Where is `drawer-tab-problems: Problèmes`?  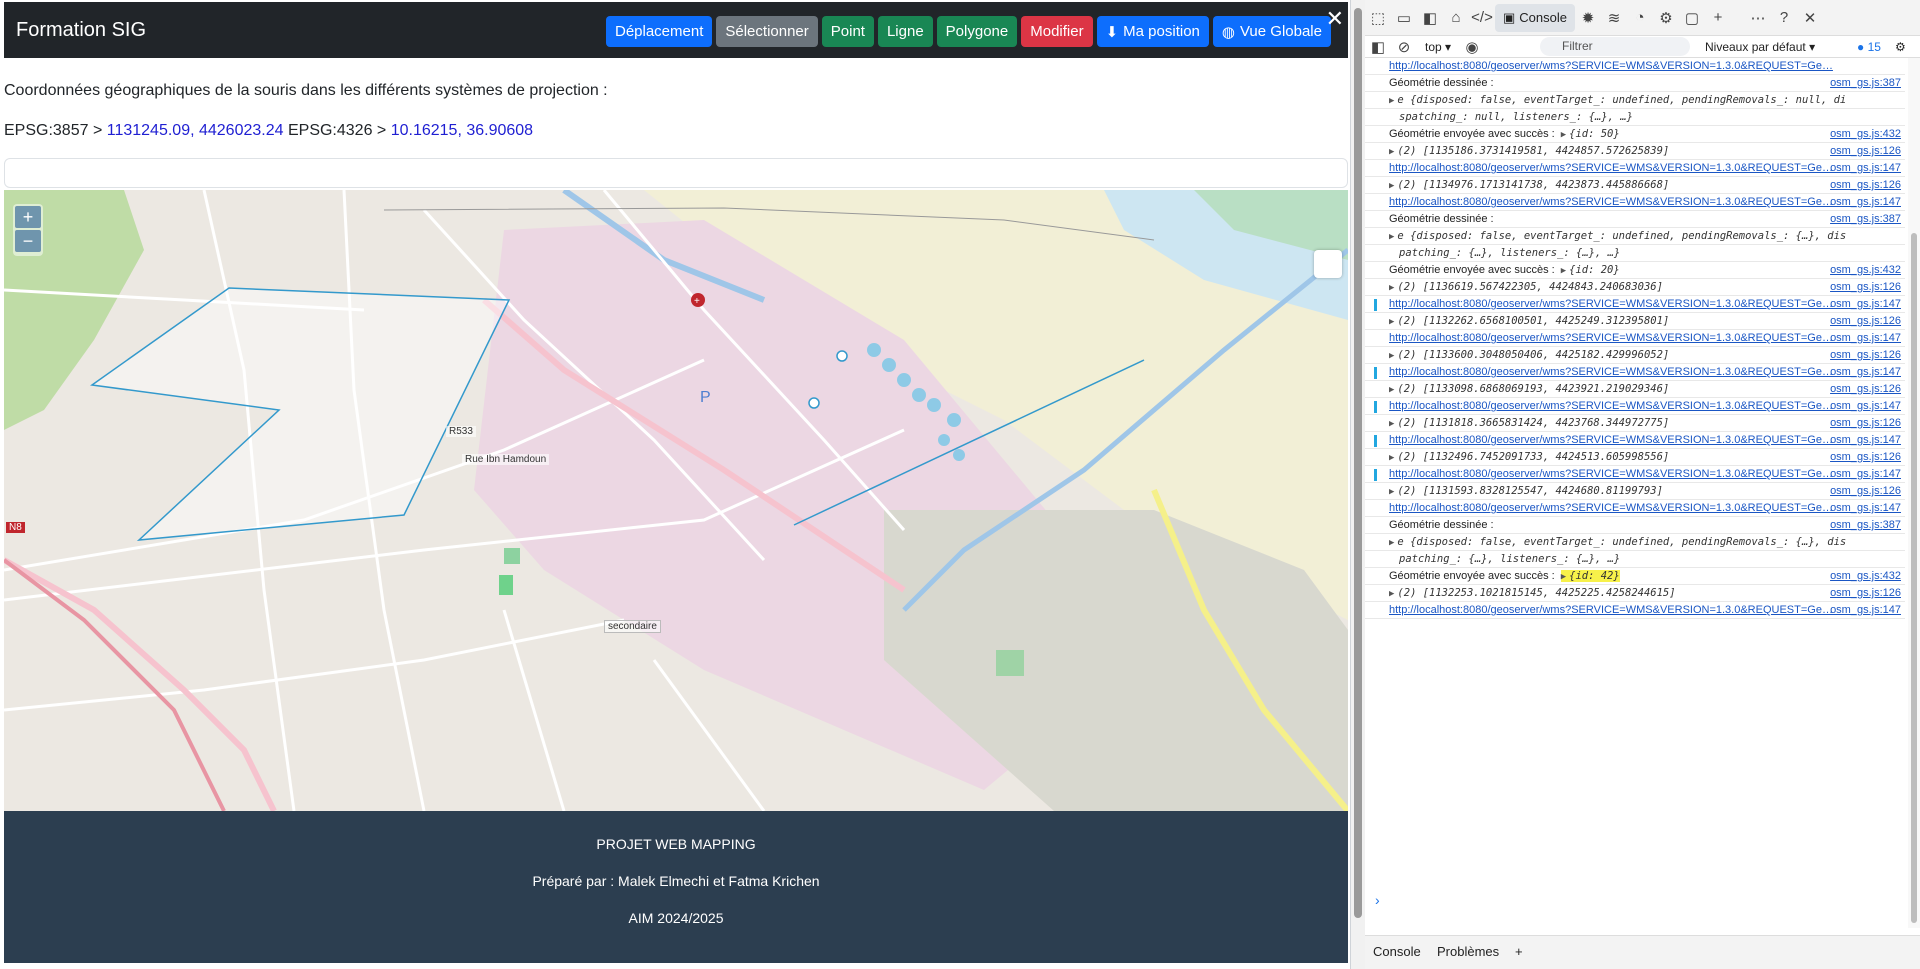 drawer-tab-problems: Problèmes is located at coordinates (1468, 951).